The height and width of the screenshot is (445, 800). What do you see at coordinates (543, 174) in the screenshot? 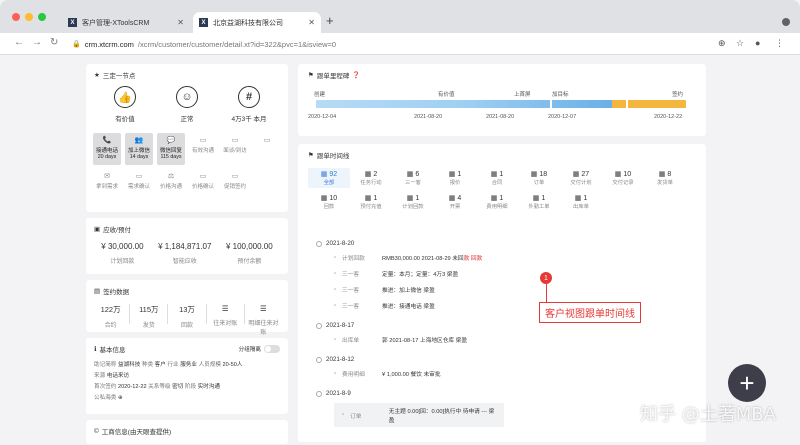
I see `category-count: 18` at bounding box center [543, 174].